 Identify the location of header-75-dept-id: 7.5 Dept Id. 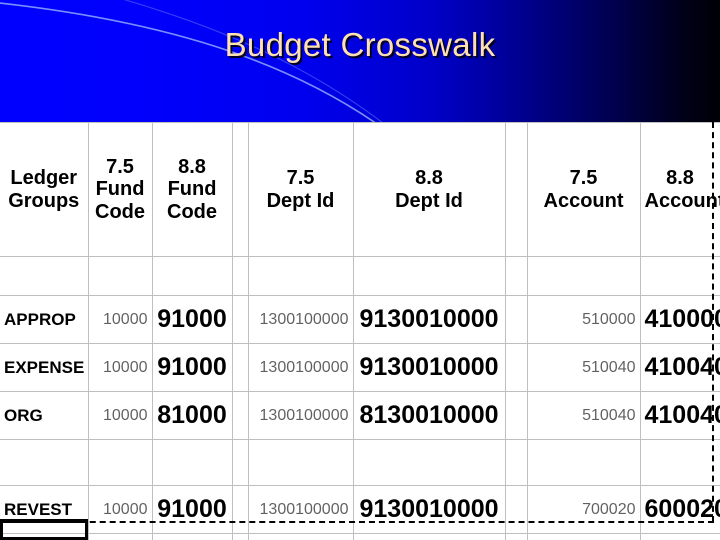
(300, 189).